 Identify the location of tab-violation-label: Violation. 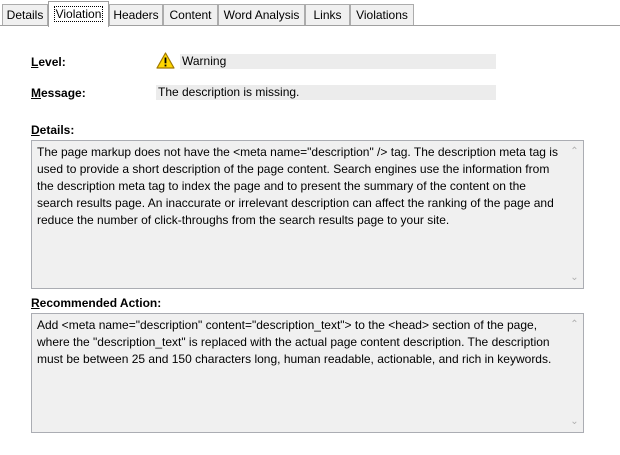
(78, 14).